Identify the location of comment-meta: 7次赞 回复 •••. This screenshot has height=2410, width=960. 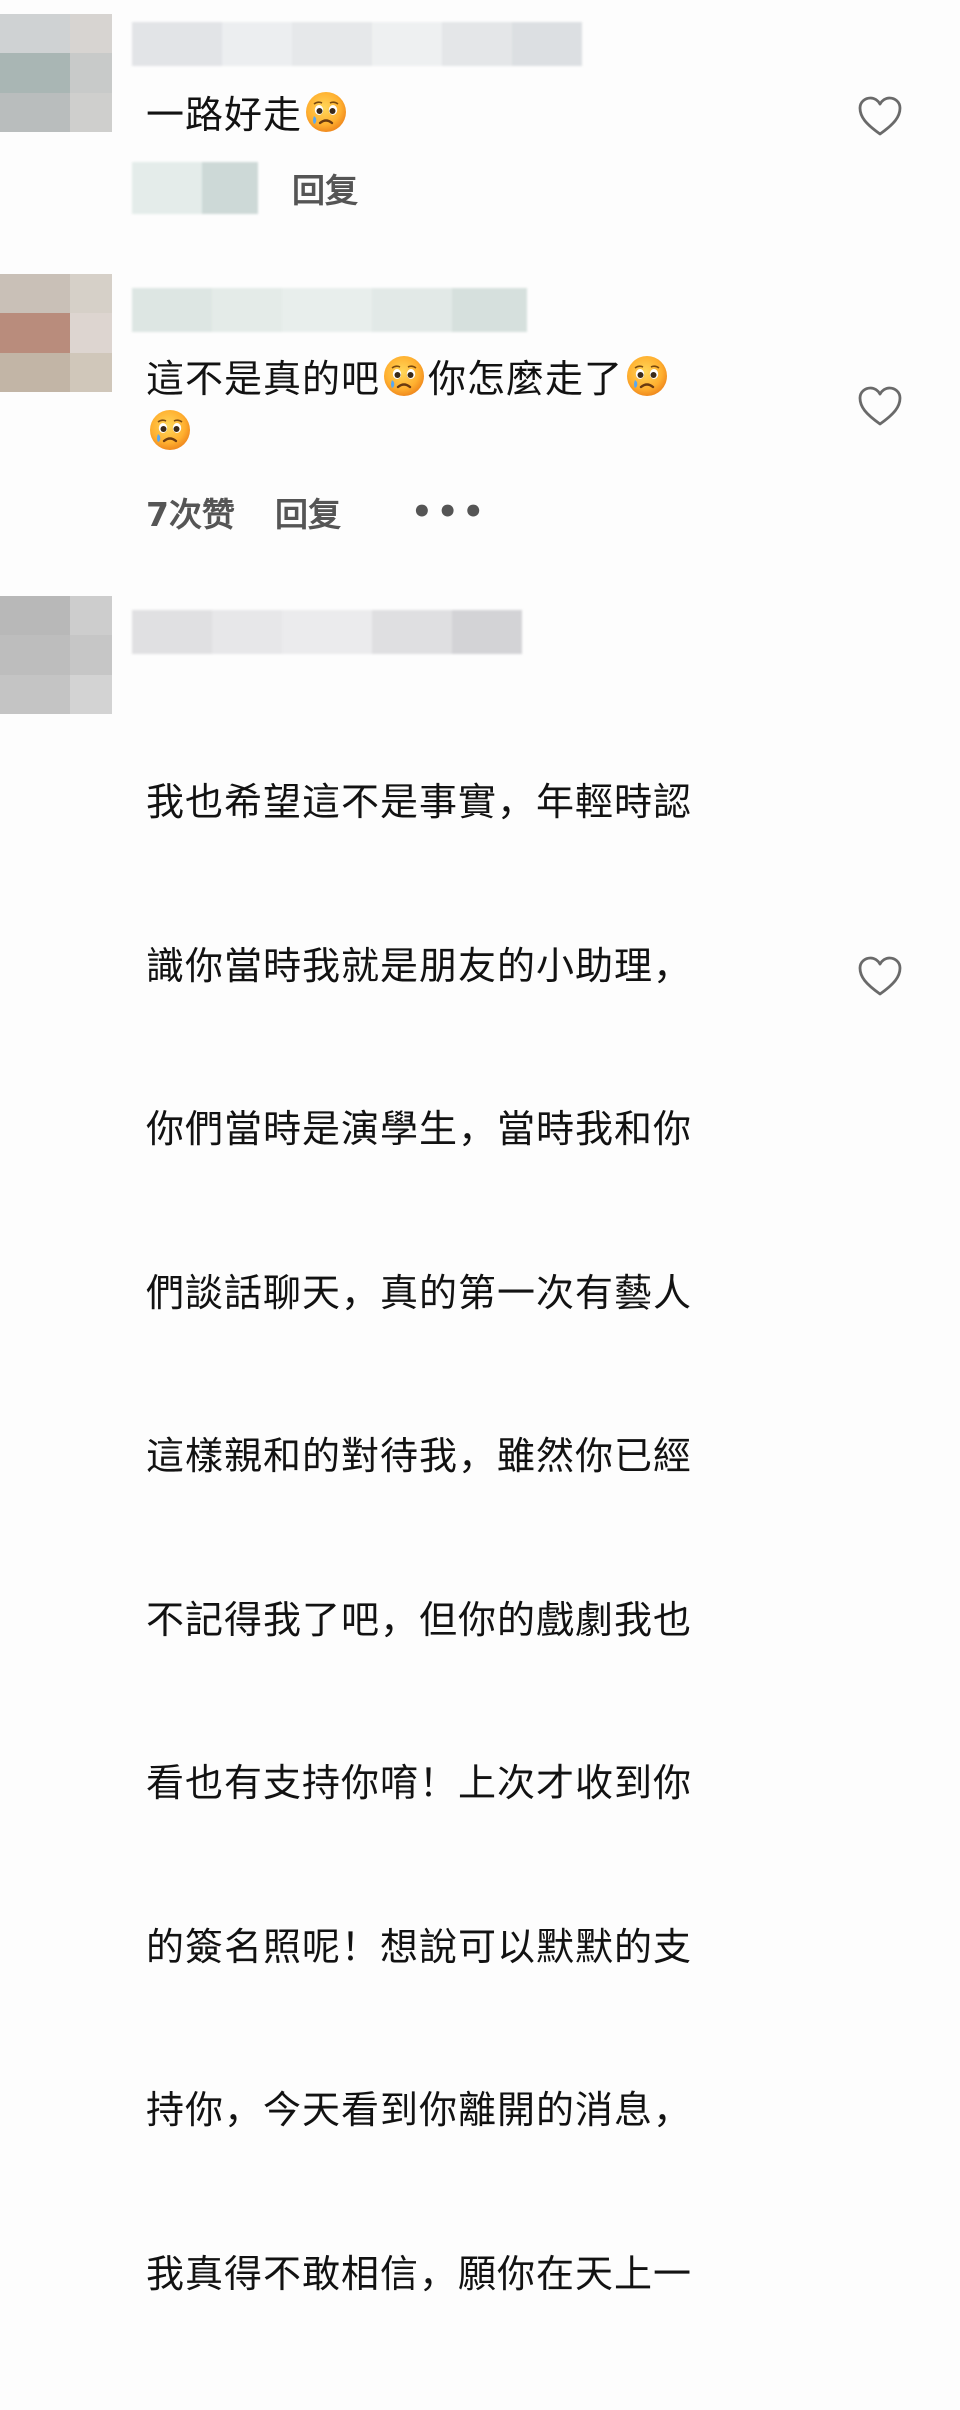
(310, 512).